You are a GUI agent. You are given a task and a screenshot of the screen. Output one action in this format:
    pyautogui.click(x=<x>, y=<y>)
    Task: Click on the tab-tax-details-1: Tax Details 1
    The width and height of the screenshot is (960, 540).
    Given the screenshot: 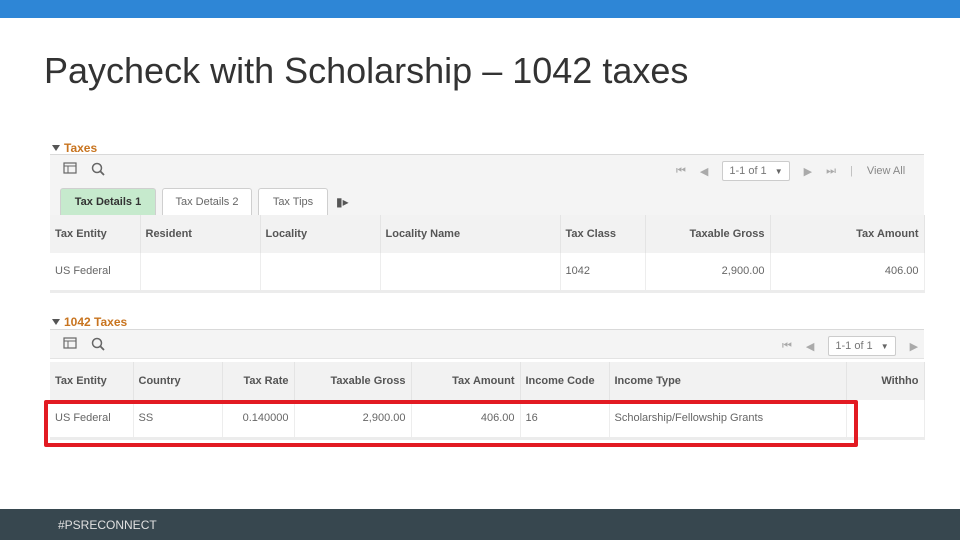 What is the action you would take?
    pyautogui.click(x=108, y=201)
    